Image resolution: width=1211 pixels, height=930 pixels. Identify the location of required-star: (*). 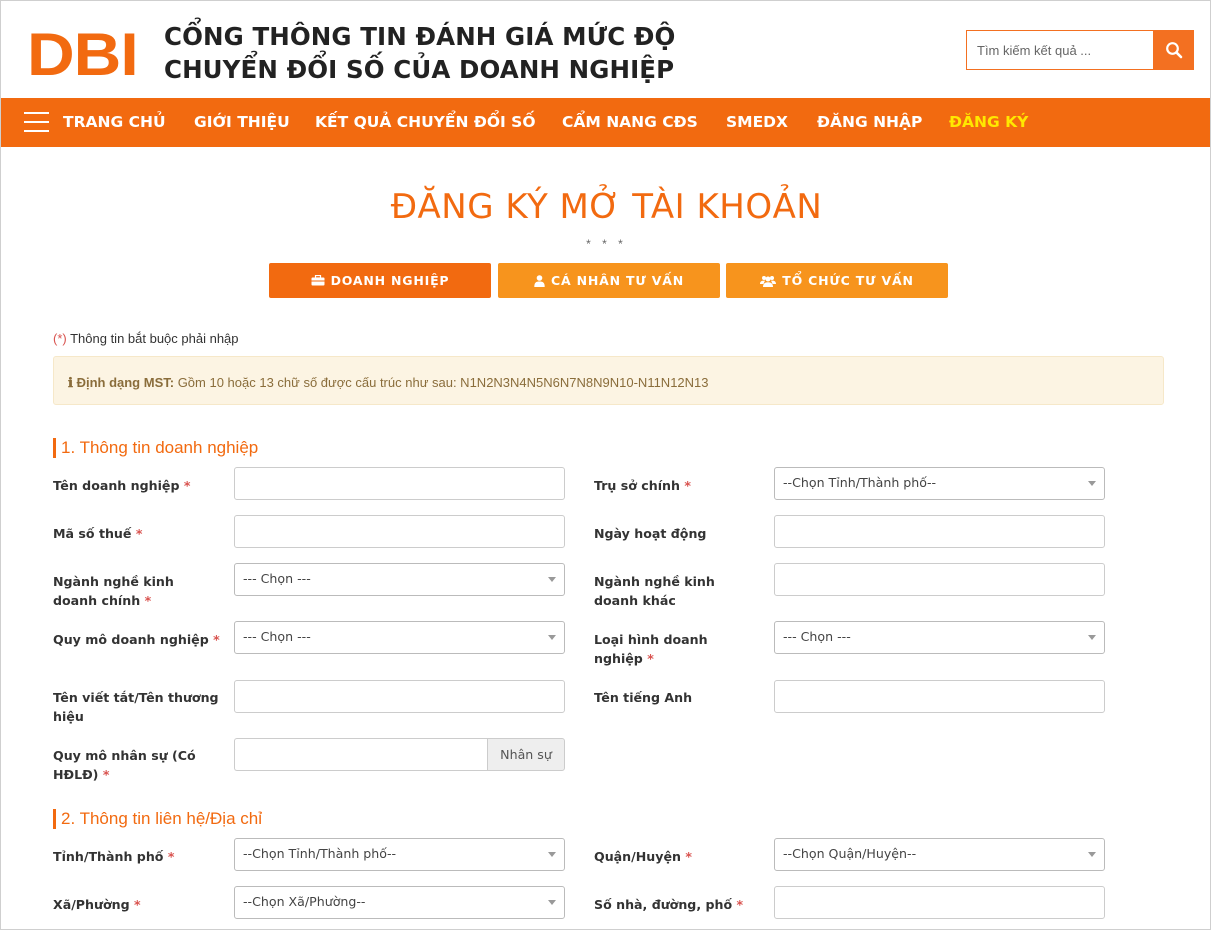
(60, 338).